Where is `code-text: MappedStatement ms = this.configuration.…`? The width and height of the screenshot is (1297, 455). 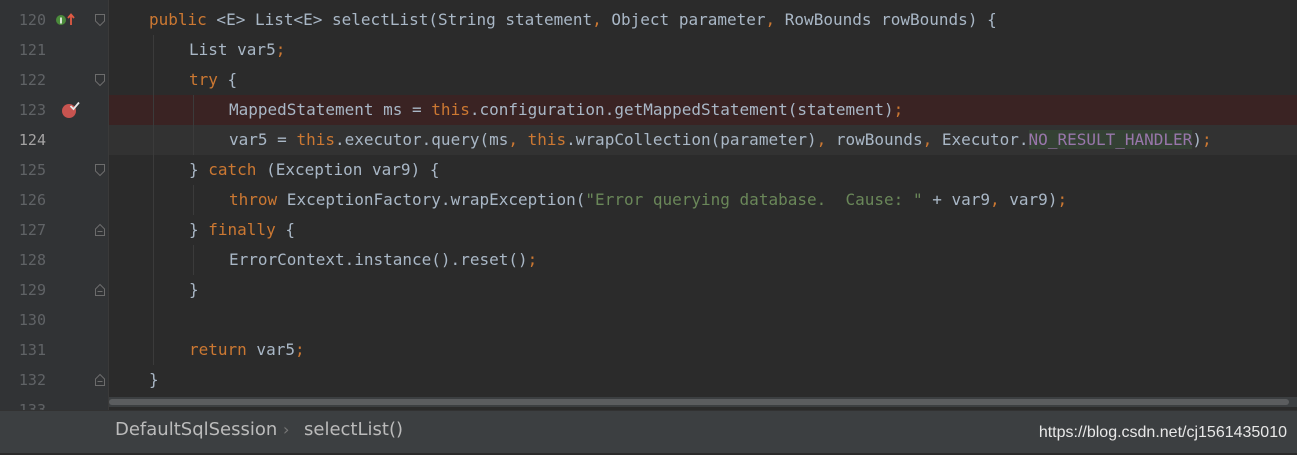
code-text: MappedStatement ms = this.configuration.… is located at coordinates (566, 109).